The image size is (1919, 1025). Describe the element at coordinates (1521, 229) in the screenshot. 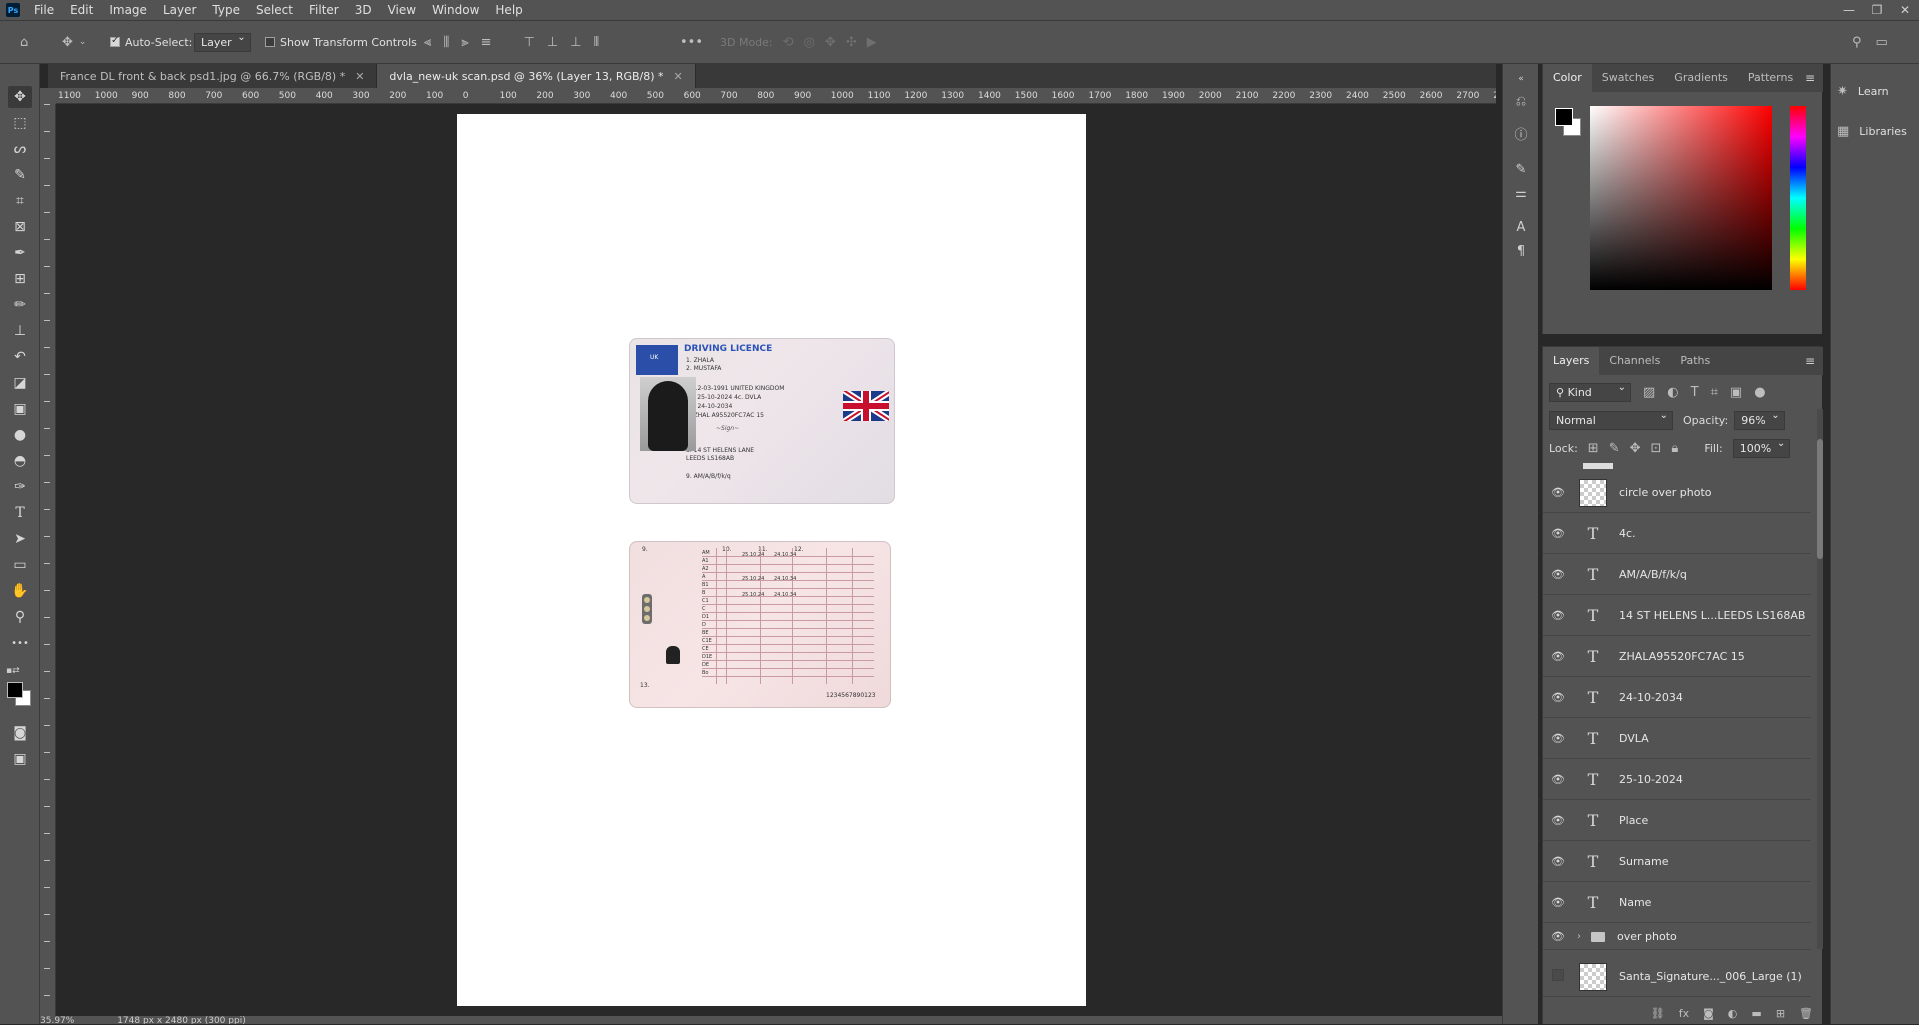

I see `character-panel-icon: A` at that location.